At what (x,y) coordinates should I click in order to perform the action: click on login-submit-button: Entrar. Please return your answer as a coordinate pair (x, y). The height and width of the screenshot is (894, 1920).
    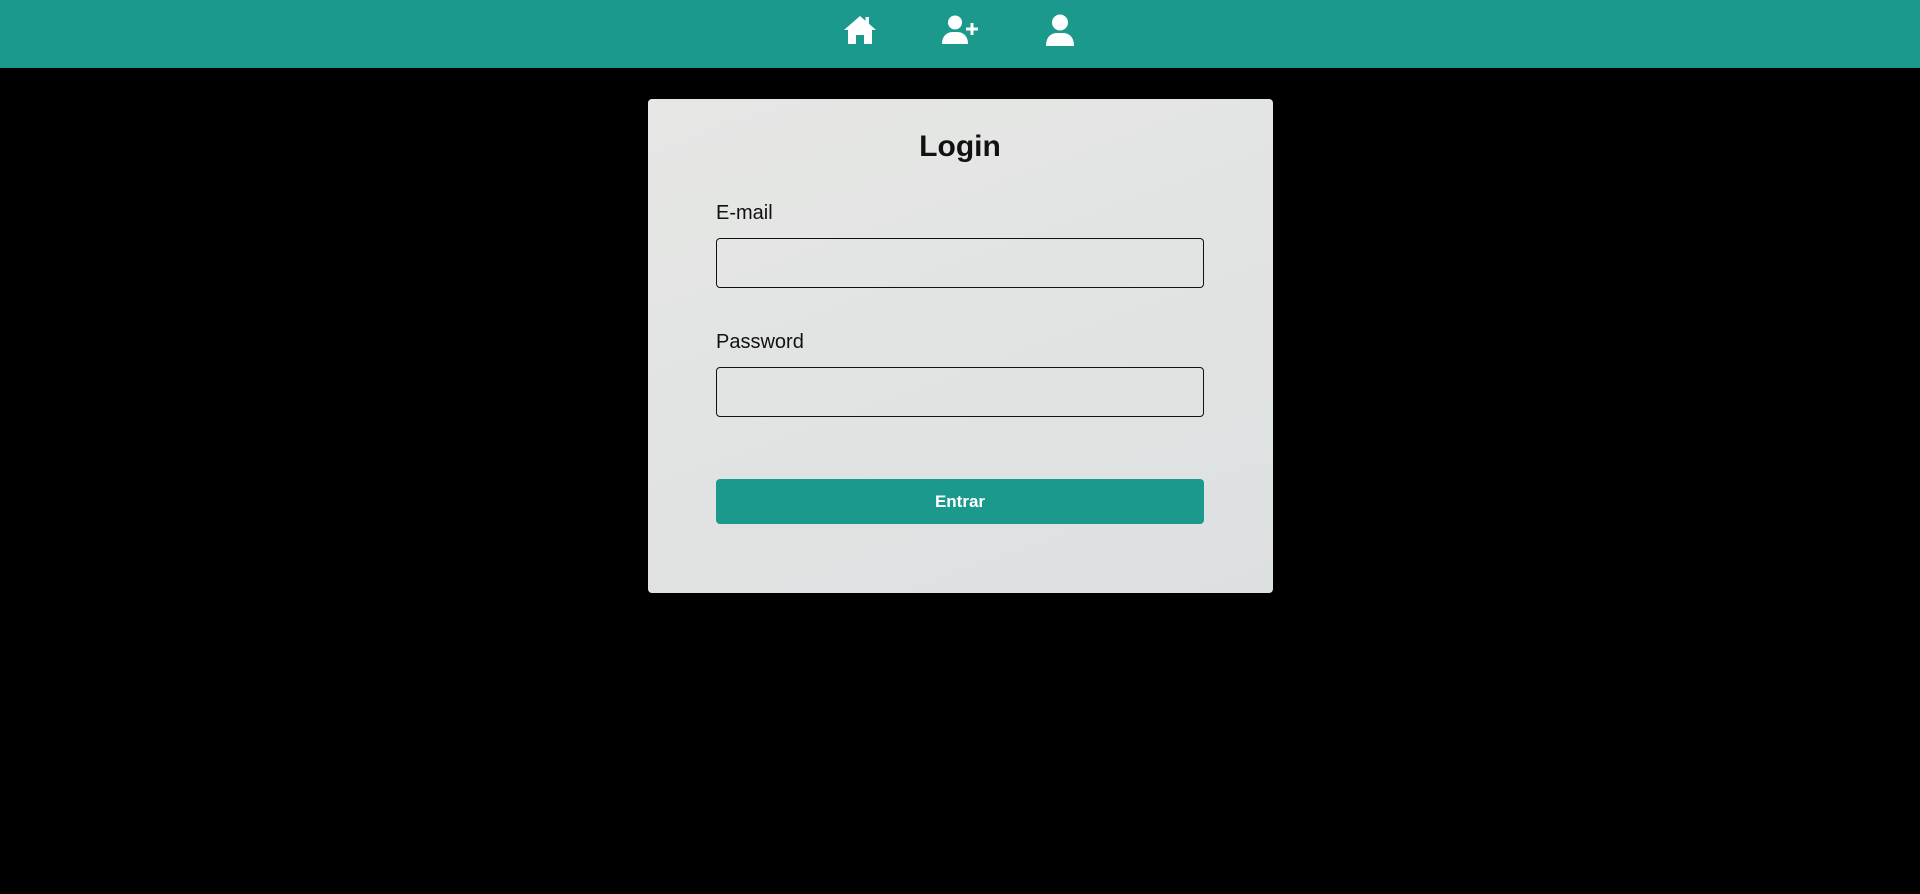
    Looking at the image, I should click on (960, 501).